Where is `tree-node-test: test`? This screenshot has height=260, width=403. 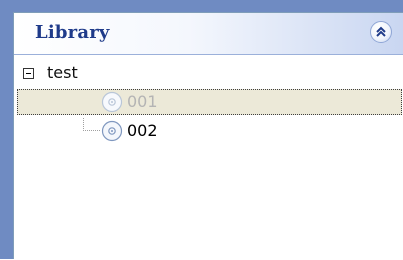
tree-node-test: test is located at coordinates (208, 74).